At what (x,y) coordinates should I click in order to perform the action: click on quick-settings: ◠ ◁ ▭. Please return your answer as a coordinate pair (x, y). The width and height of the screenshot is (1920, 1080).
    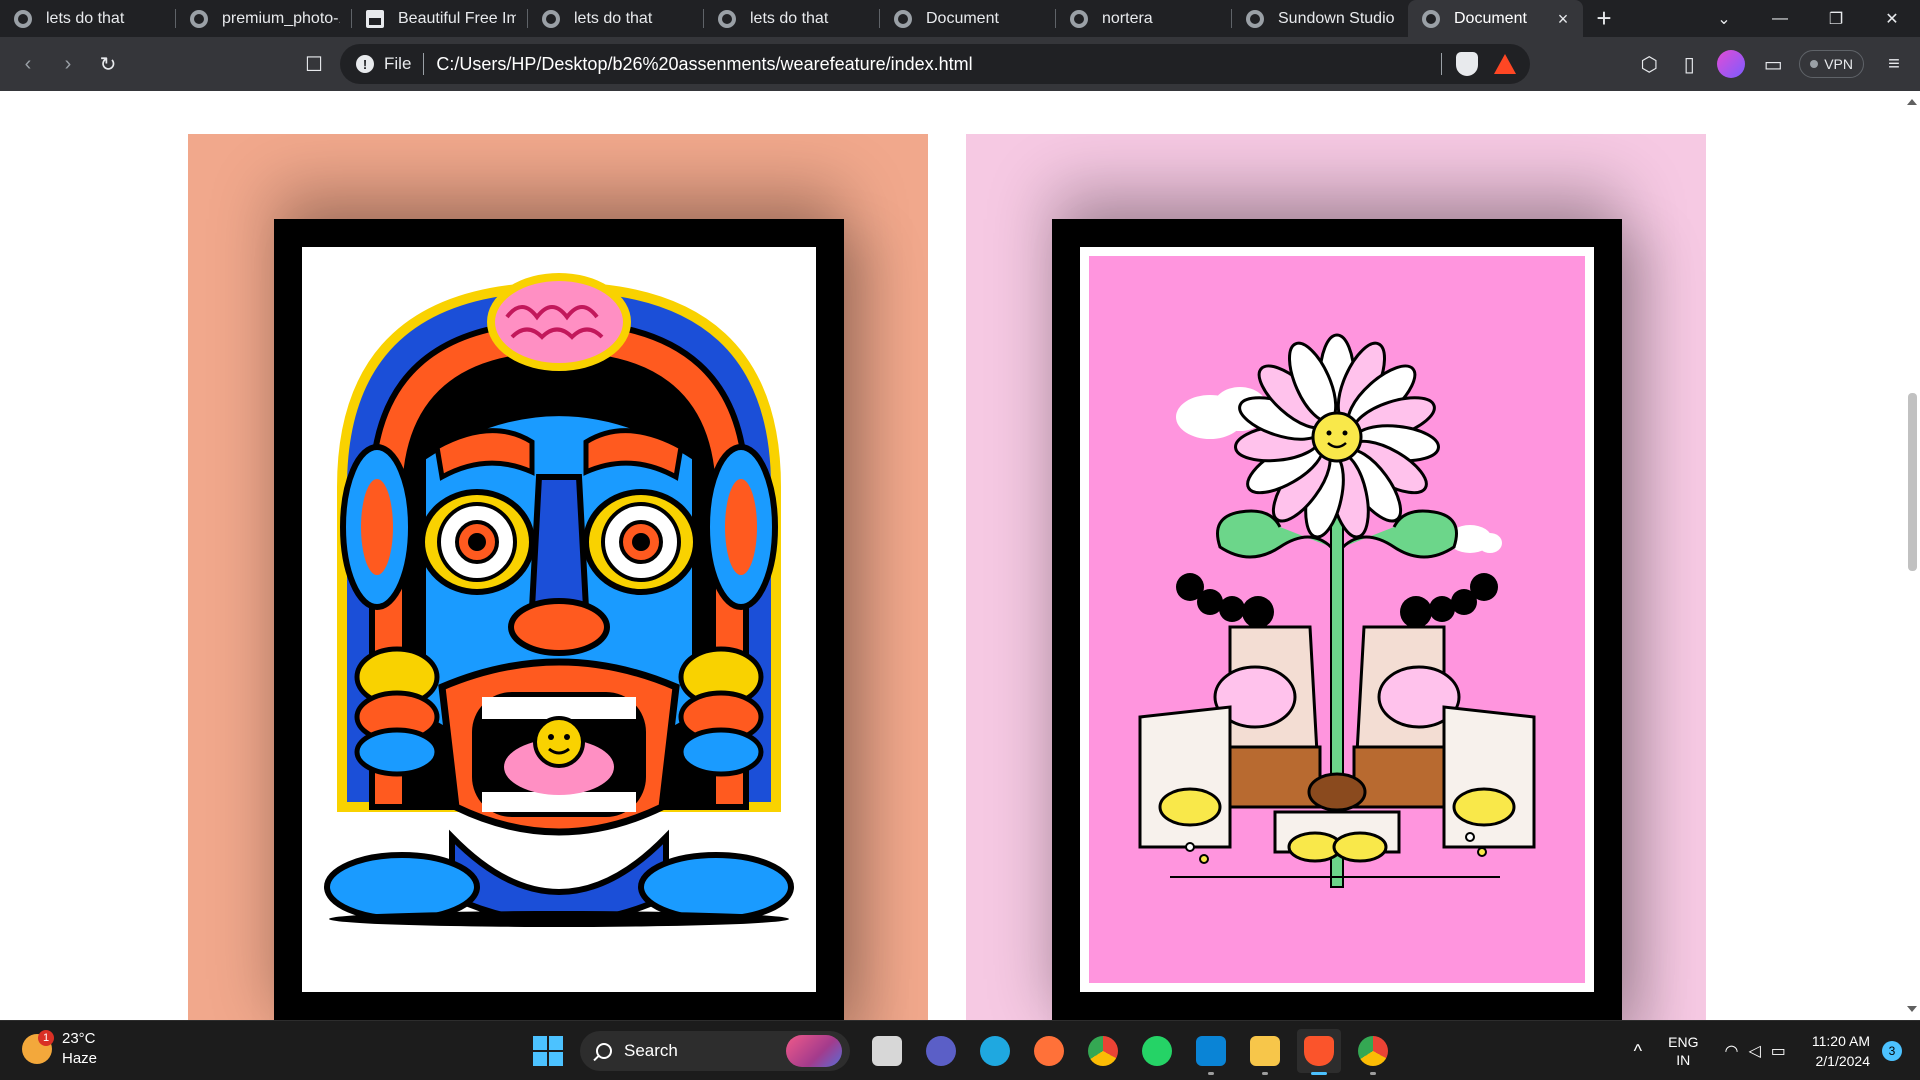
    Looking at the image, I should click on (1754, 1051).